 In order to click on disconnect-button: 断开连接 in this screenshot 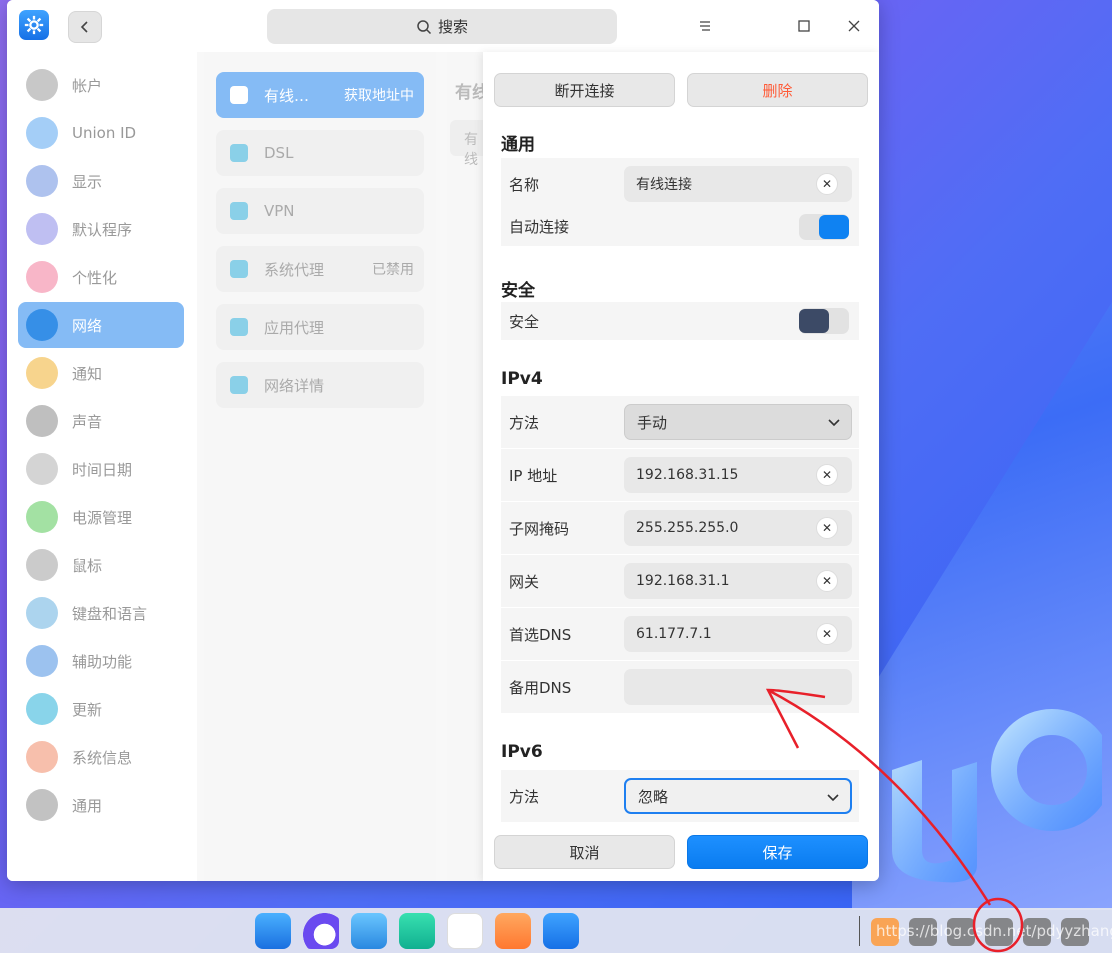, I will do `click(584, 90)`.